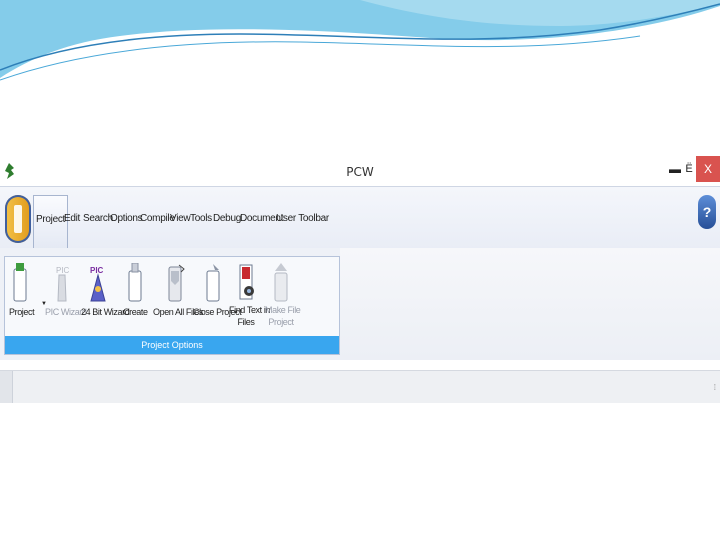  I want to click on app-orb-icon, so click(18, 219).